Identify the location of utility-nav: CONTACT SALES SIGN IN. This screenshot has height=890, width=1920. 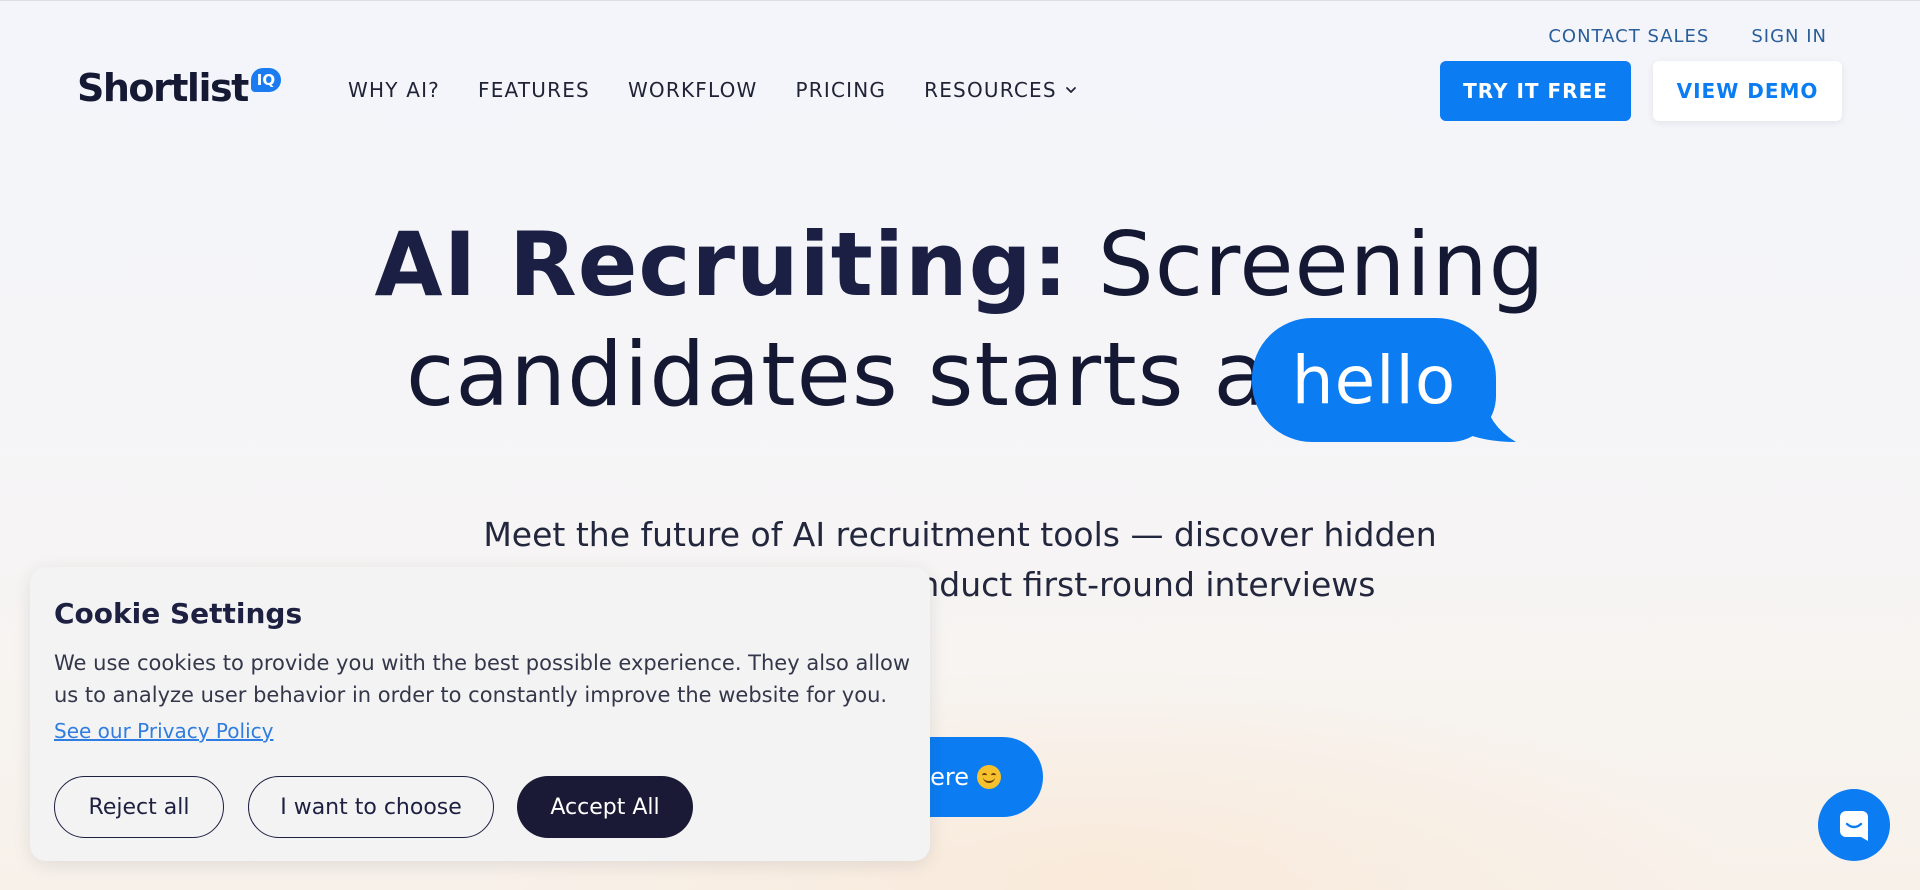
(1687, 36).